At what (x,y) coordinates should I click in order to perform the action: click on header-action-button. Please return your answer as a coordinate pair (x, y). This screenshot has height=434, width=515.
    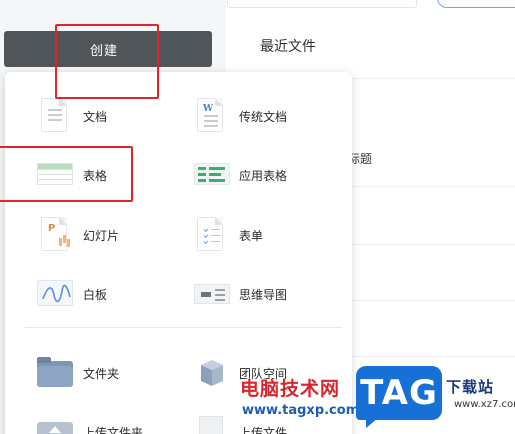
    Looking at the image, I should click on (476, 4).